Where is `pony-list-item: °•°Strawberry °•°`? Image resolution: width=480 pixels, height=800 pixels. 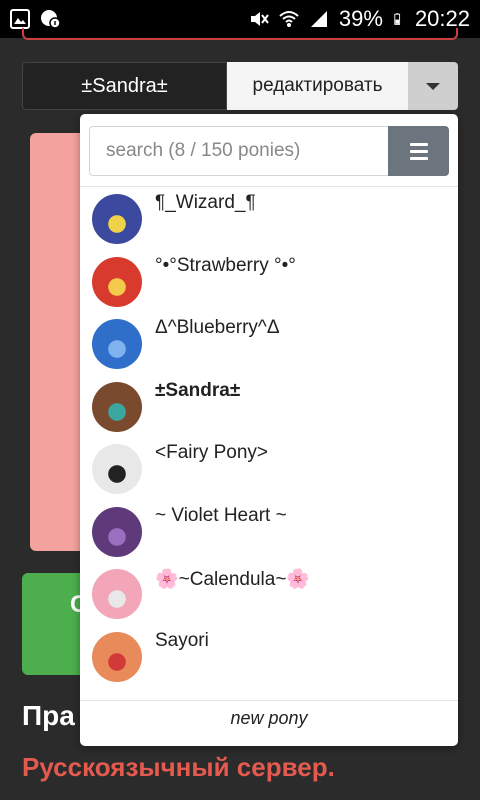 pony-list-item: °•°Strawberry °•° is located at coordinates (269, 284).